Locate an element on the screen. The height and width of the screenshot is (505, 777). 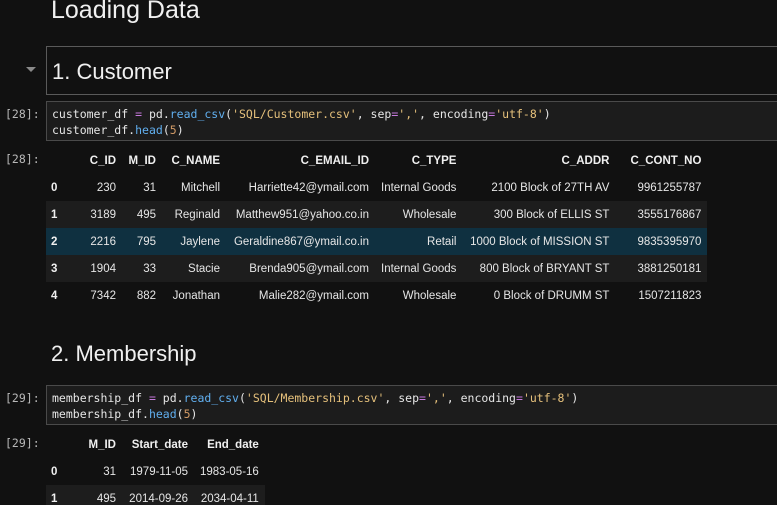
input-prompt: [28]: is located at coordinates (22, 114).